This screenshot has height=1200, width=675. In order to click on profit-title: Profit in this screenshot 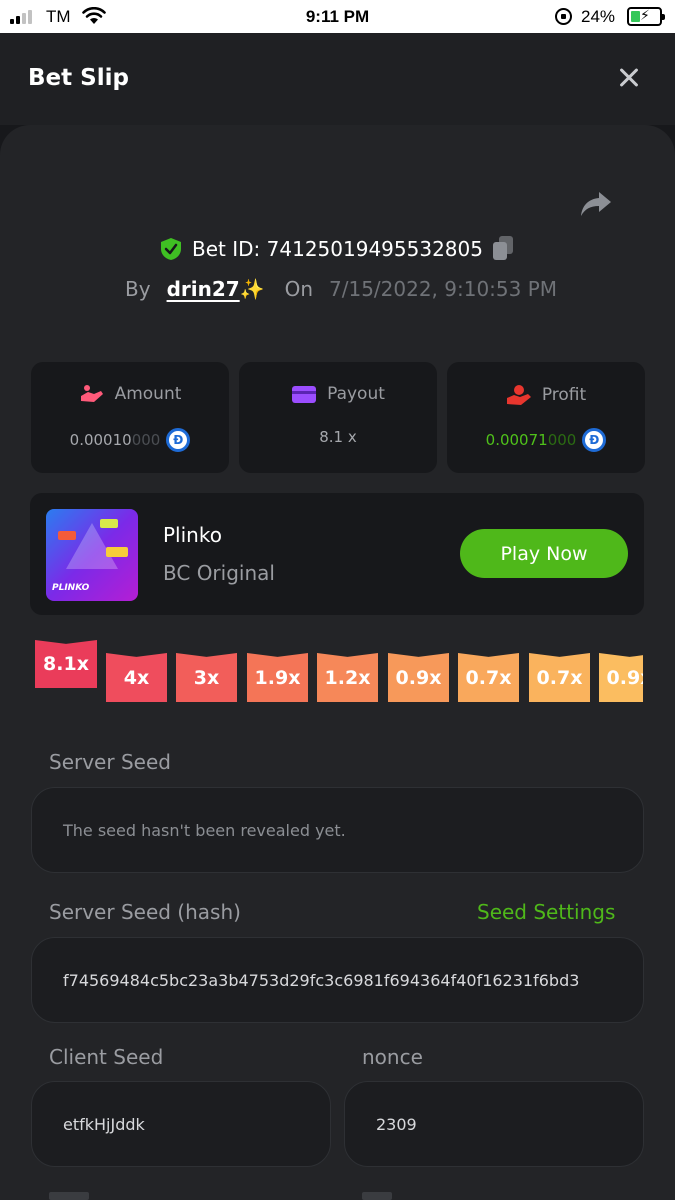, I will do `click(564, 395)`.